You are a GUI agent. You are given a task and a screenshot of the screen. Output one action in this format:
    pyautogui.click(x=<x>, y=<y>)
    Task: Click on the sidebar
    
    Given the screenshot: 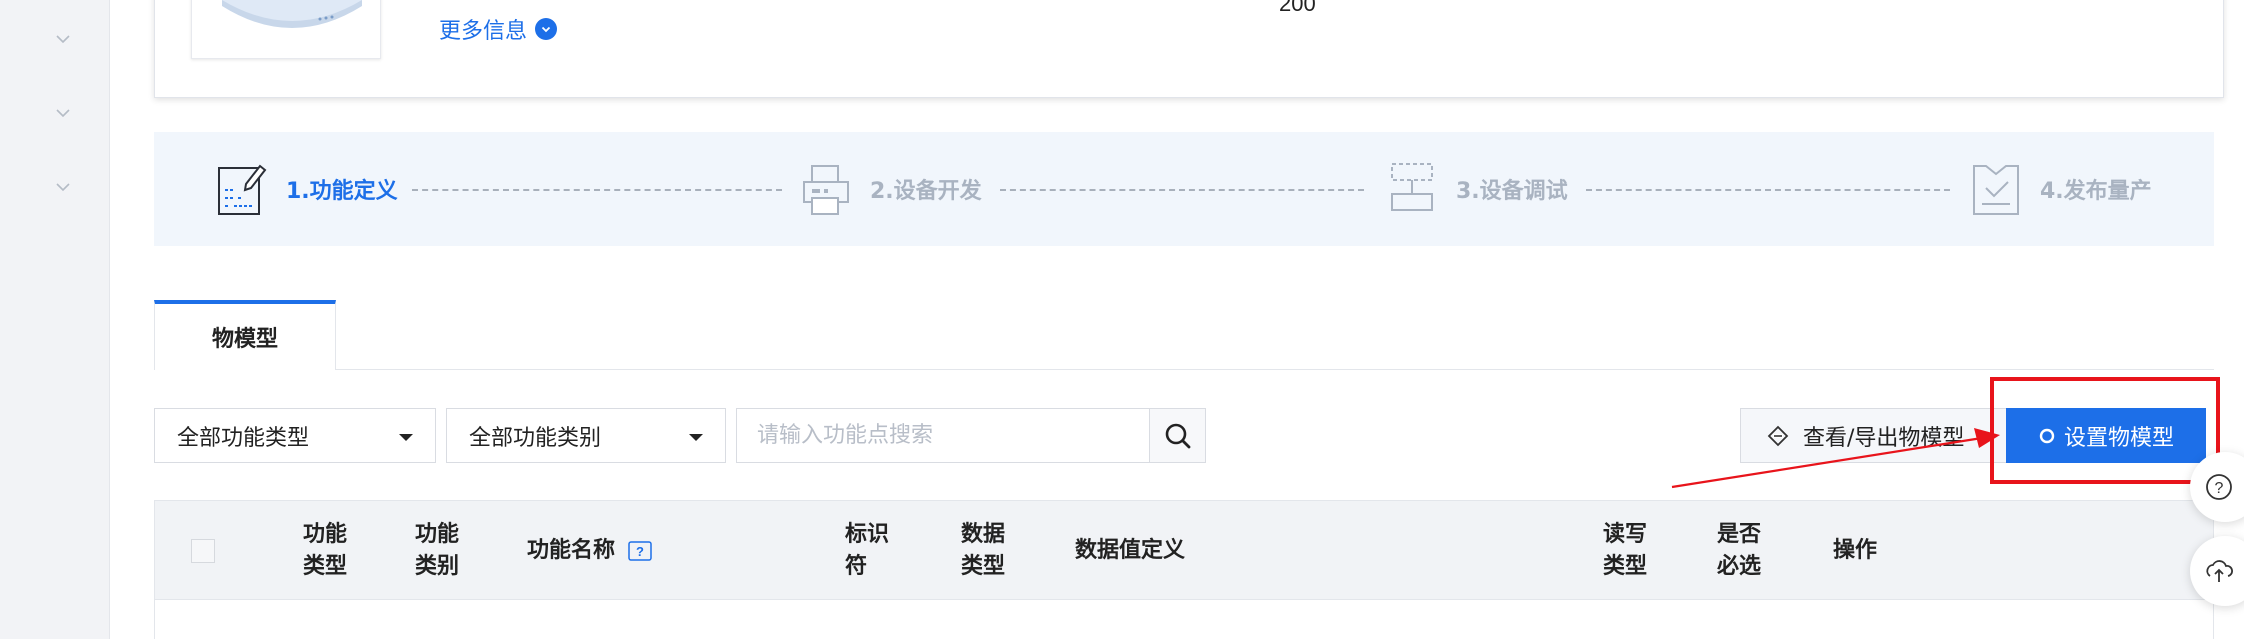 What is the action you would take?
    pyautogui.click(x=55, y=319)
    